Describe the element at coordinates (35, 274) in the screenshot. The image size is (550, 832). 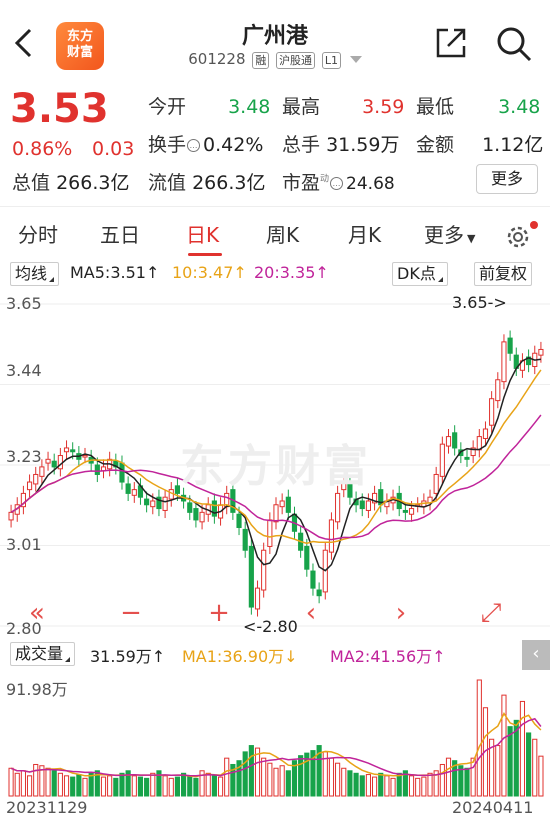
I see `ma-selector: 均线` at that location.